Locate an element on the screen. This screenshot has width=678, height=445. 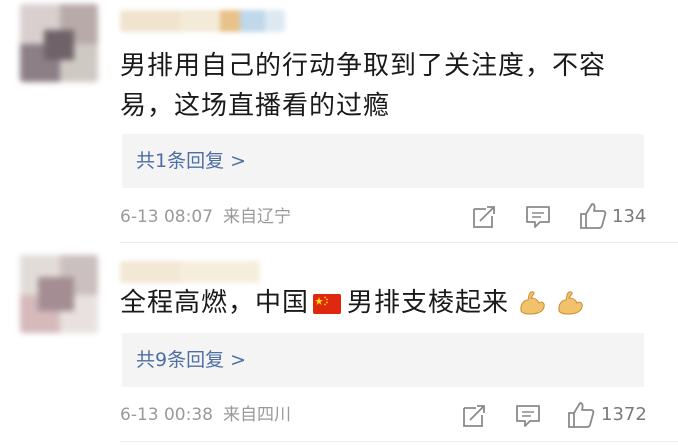
like-count: 1372 is located at coordinates (624, 414).